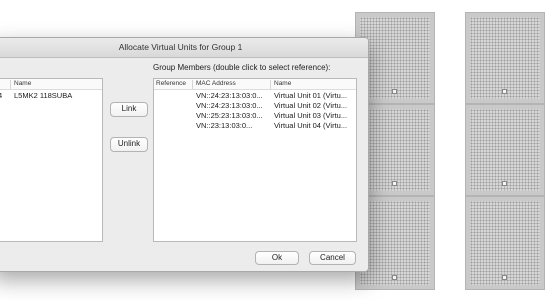  I want to click on unit-name: L5MK2 118SUBA, so click(43, 95).